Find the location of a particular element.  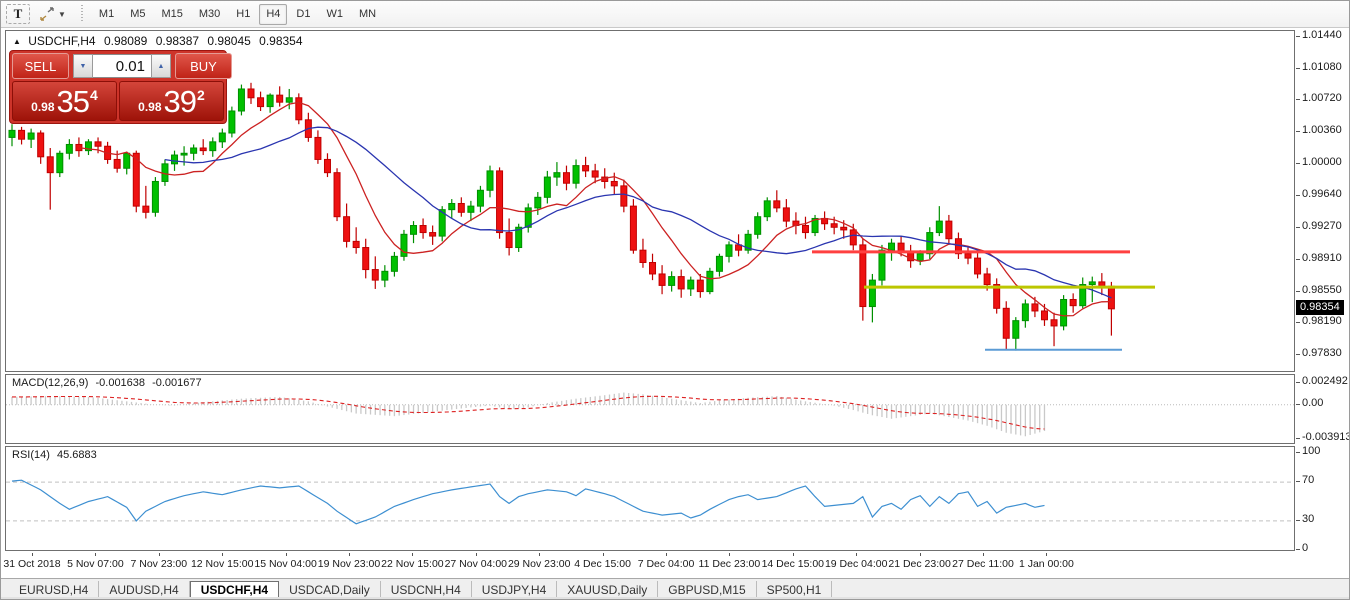

date-label: 31 Oct 2018 is located at coordinates (32, 564).